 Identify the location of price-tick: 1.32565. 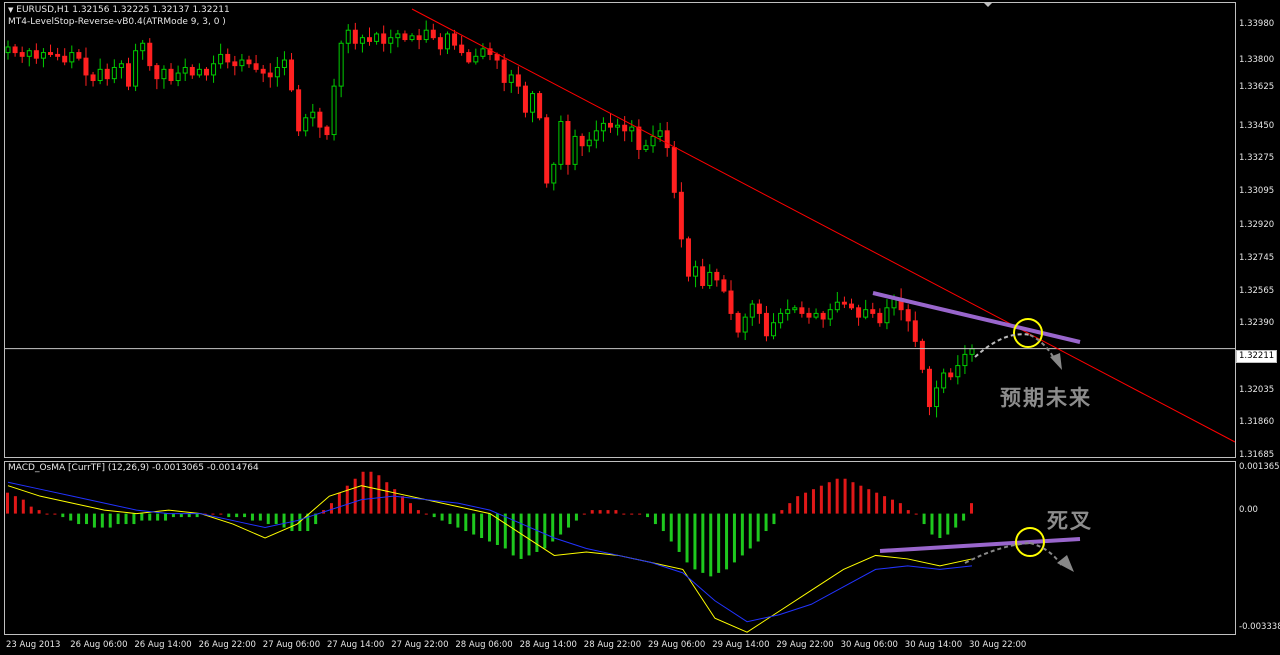
(1257, 291).